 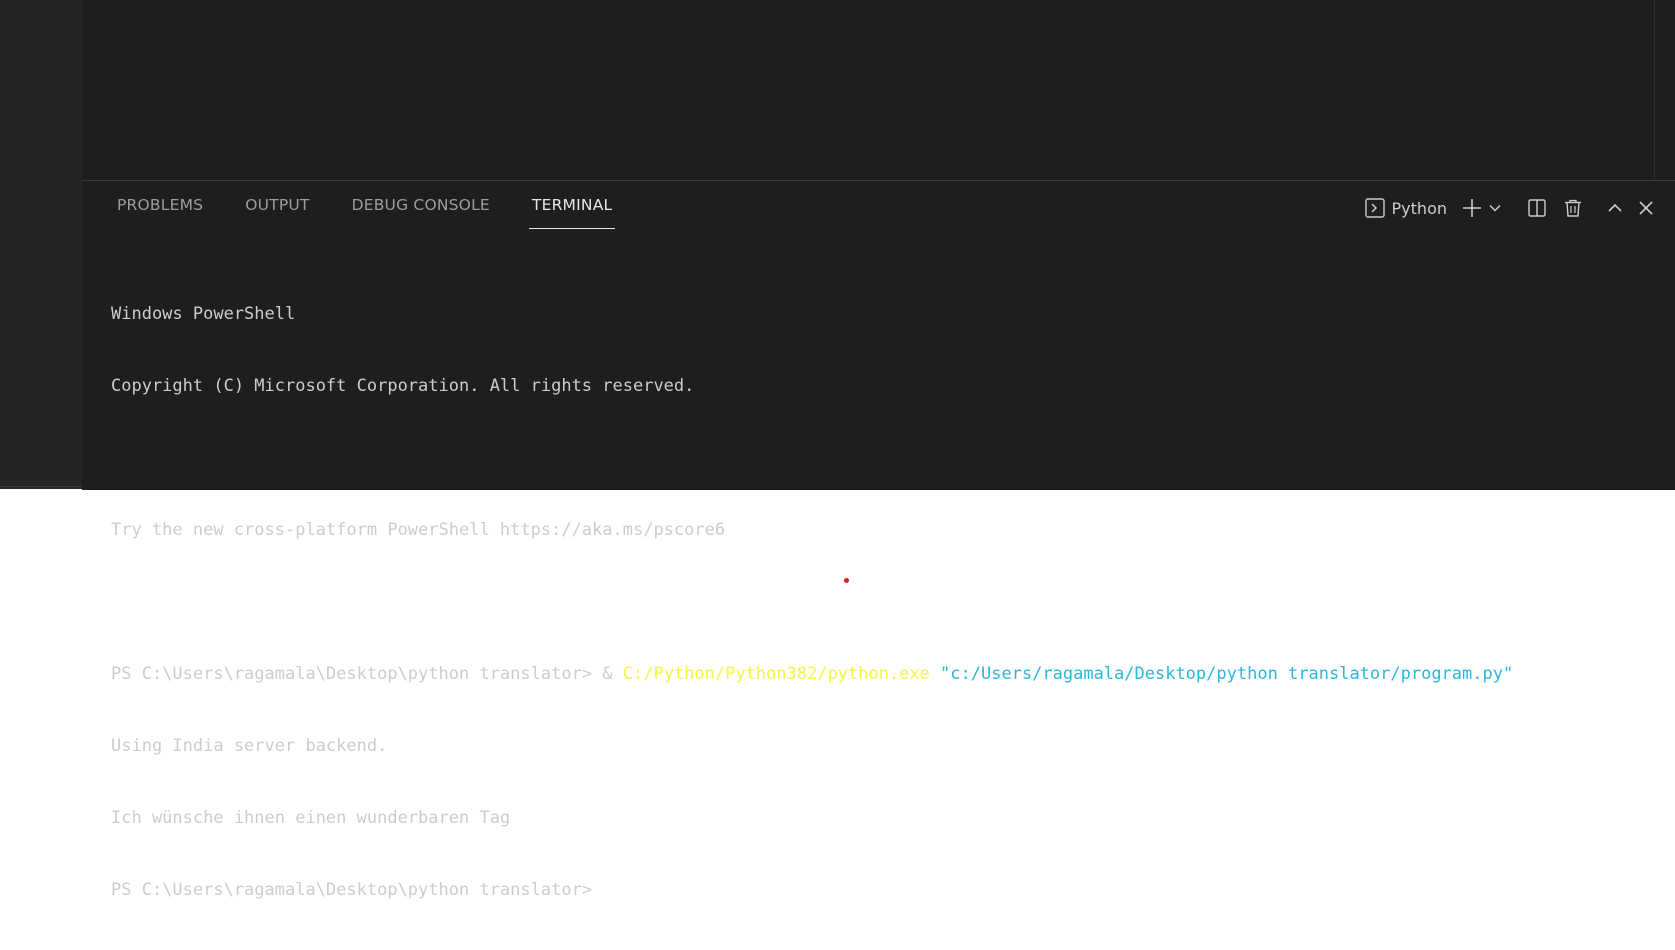 I want to click on kill-terminal-button, so click(x=1573, y=208).